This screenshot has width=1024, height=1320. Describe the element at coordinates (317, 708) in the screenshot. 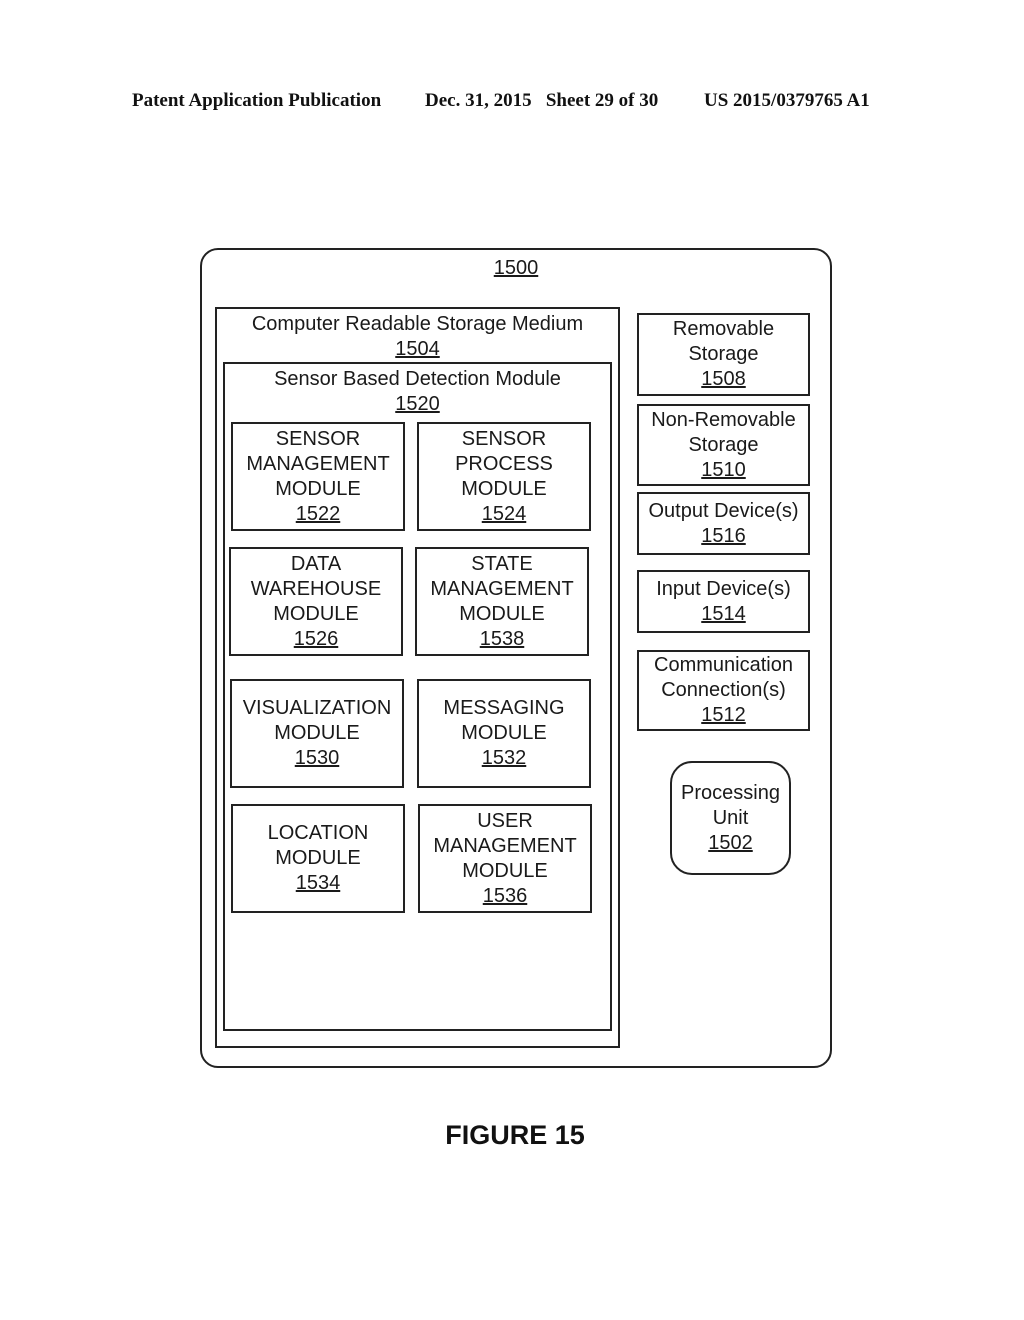

I see `module-box-label-line: VISUALIZATION` at that location.